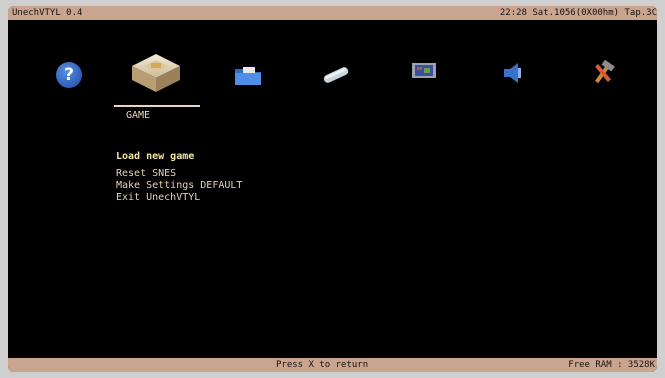 This screenshot has height=378, width=665. Describe the element at coordinates (138, 115) in the screenshot. I see `active-tab-label: GAME` at that location.